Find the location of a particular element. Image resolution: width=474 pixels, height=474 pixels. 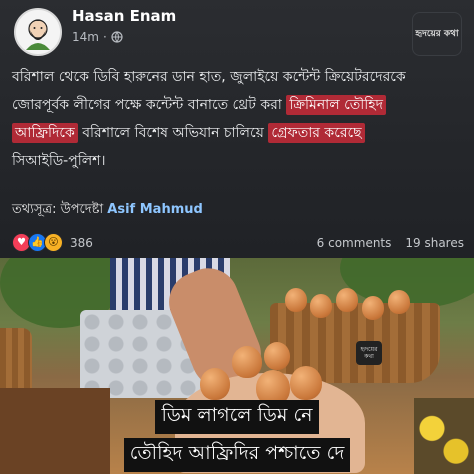

page-logo-text: হৃদয়ের কথা is located at coordinates (437, 33).